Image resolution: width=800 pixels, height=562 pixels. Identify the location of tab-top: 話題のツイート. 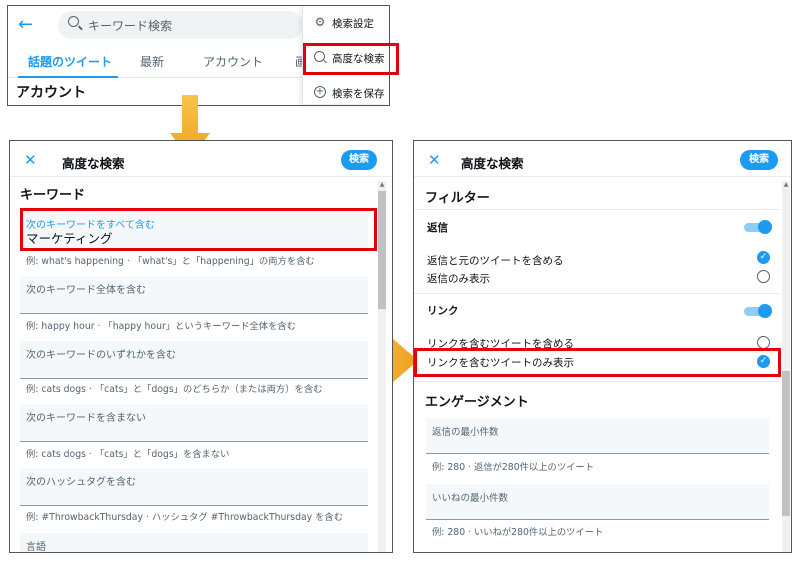
(70, 61).